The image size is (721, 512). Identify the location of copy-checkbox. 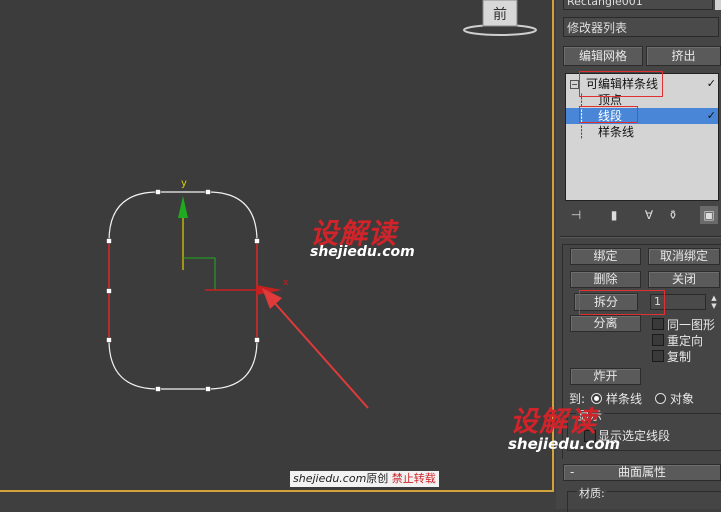
(658, 356).